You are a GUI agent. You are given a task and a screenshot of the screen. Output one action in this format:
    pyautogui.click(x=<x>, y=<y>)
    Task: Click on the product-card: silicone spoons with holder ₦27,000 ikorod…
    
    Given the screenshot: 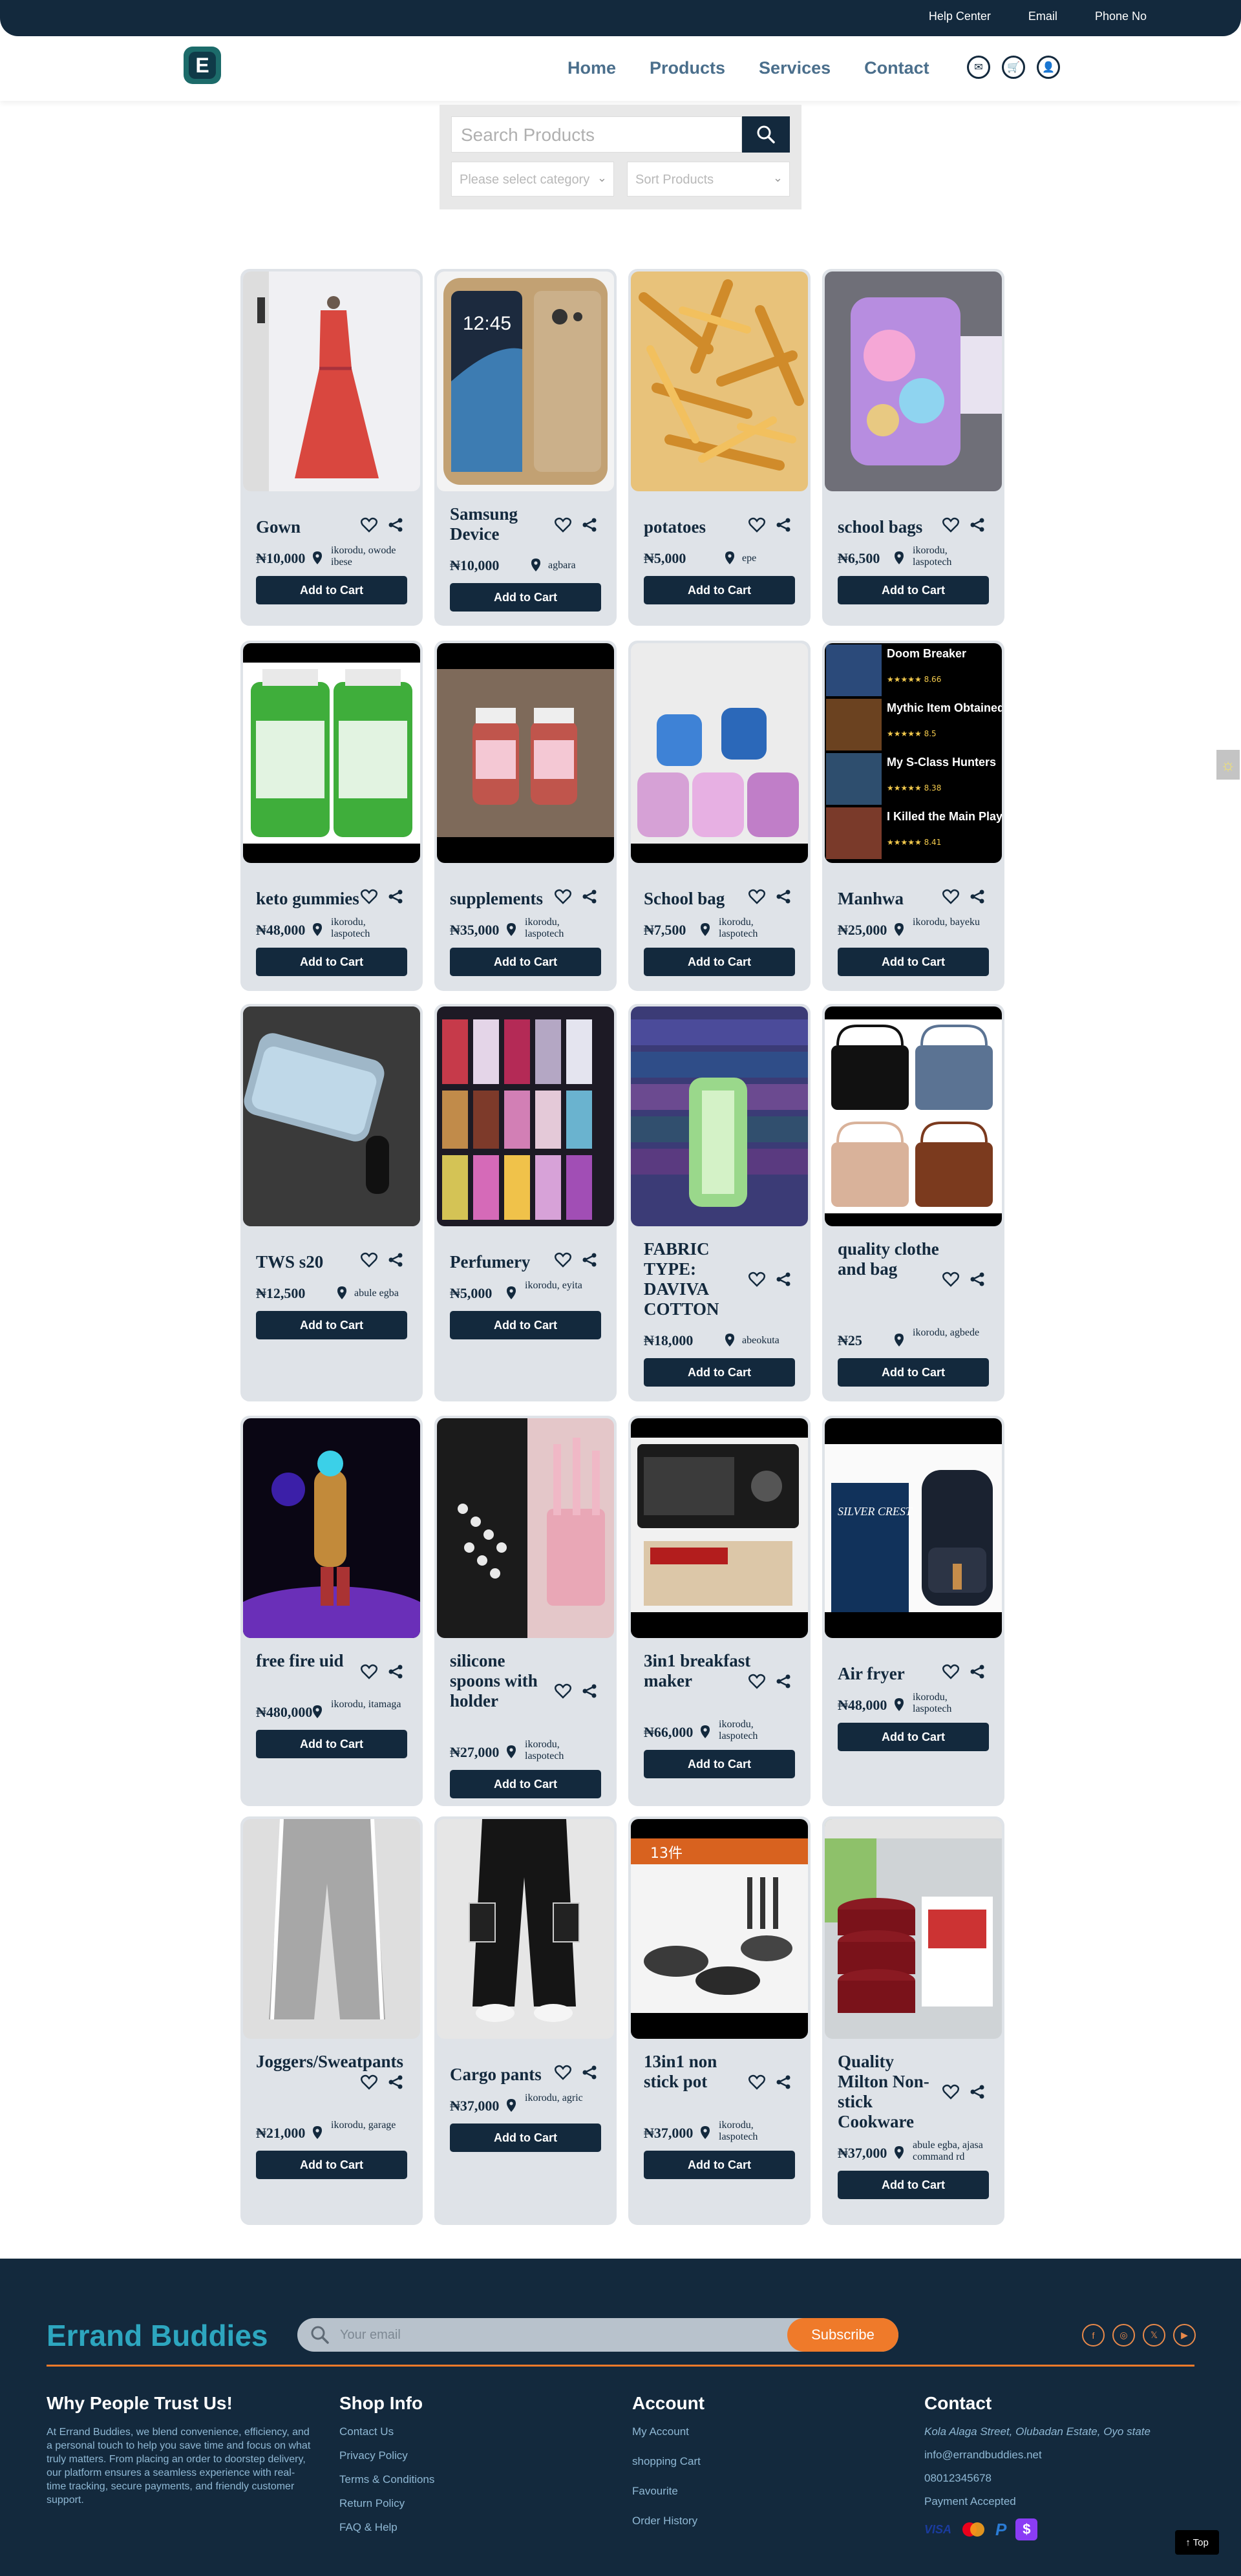 What is the action you would take?
    pyautogui.click(x=525, y=1611)
    